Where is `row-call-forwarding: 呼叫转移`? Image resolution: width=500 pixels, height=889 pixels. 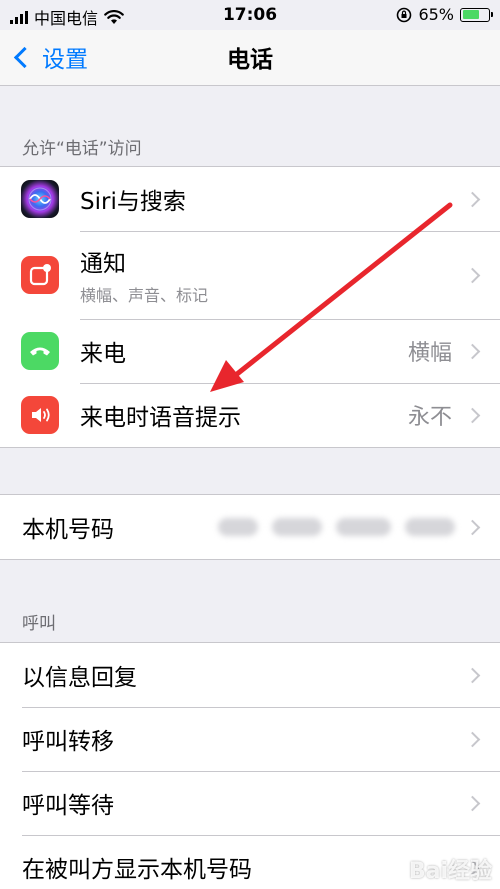 row-call-forwarding: 呼叫转移 is located at coordinates (250, 739).